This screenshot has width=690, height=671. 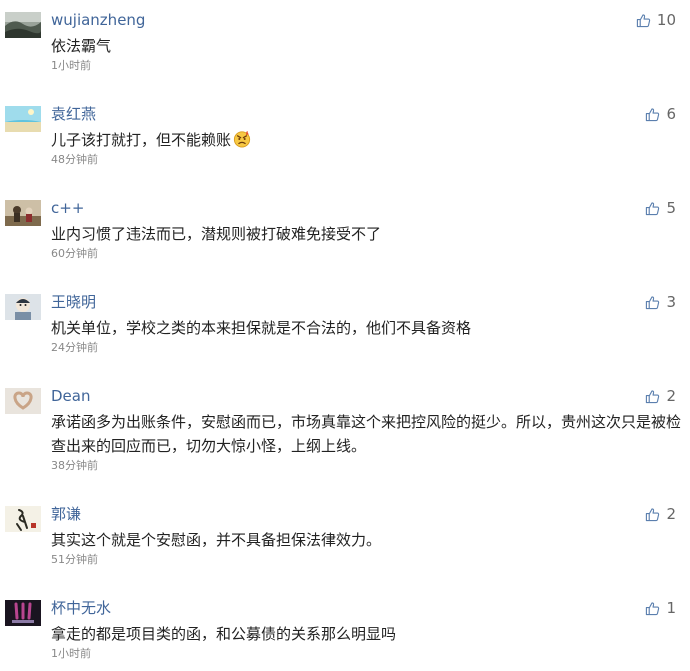 I want to click on heart-hands-avatar-icon, so click(x=23, y=401).